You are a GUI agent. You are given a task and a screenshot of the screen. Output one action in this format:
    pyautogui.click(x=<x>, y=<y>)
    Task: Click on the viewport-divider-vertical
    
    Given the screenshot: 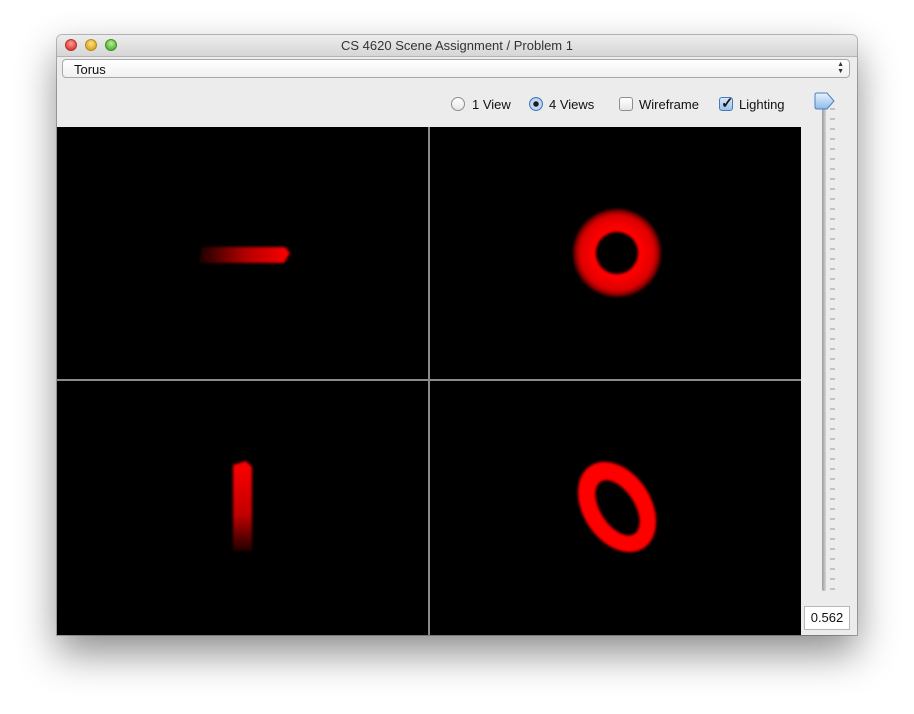 What is the action you would take?
    pyautogui.click(x=429, y=381)
    